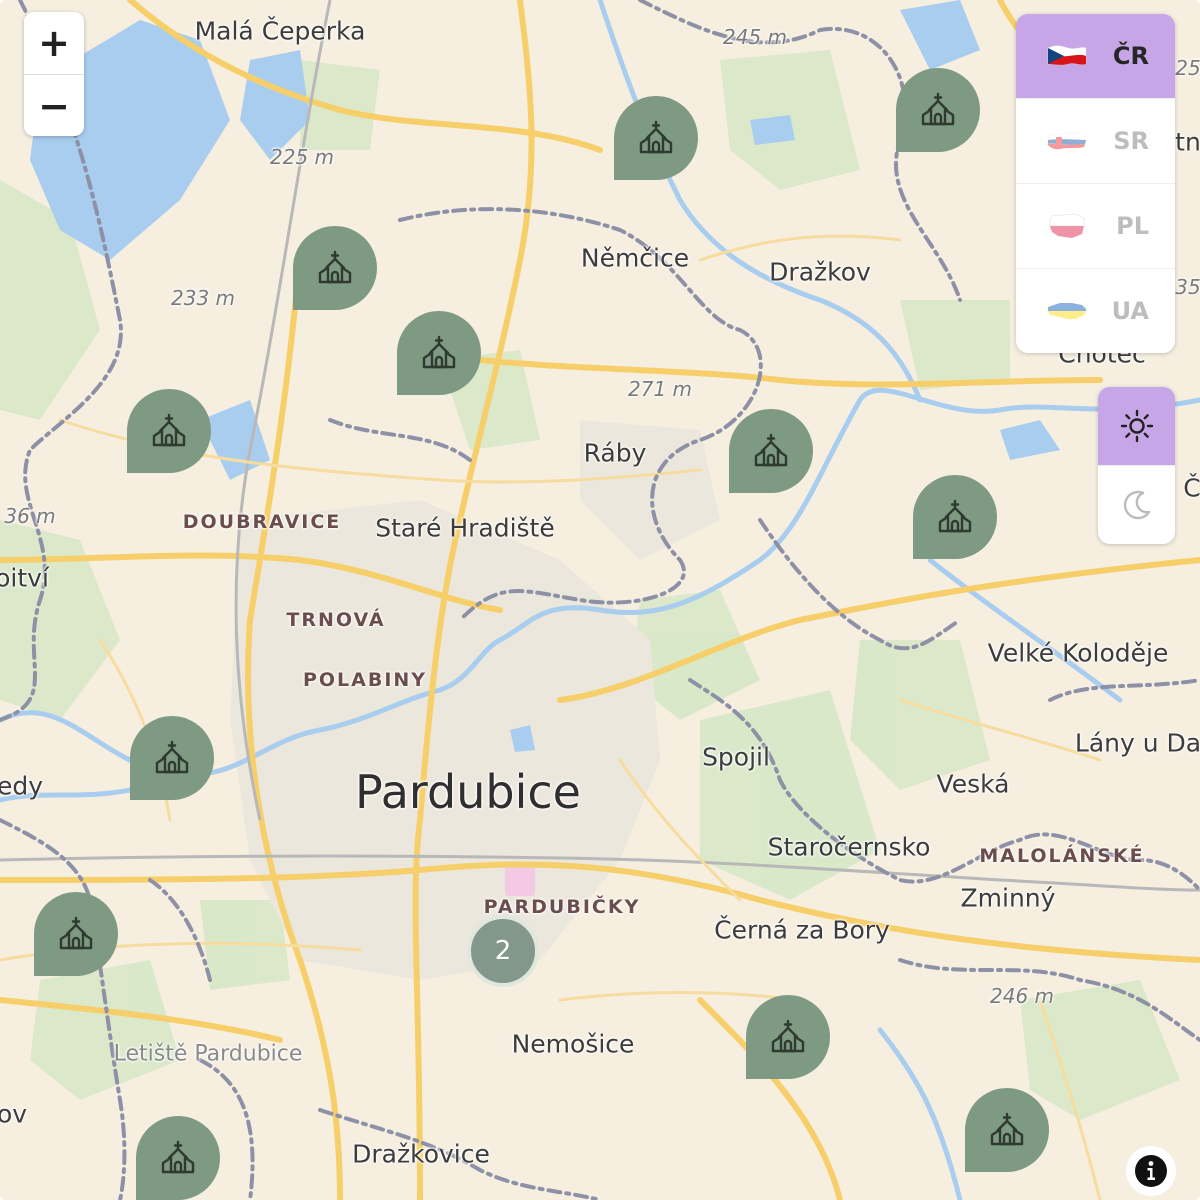 This screenshot has height=1200, width=1200. Describe the element at coordinates (1067, 141) in the screenshot. I see `slovak-flag-icon` at that location.